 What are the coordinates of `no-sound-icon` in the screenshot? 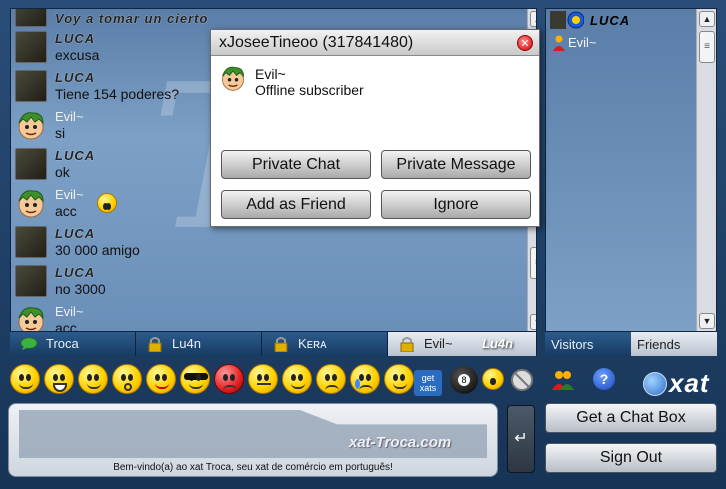 It's located at (522, 380).